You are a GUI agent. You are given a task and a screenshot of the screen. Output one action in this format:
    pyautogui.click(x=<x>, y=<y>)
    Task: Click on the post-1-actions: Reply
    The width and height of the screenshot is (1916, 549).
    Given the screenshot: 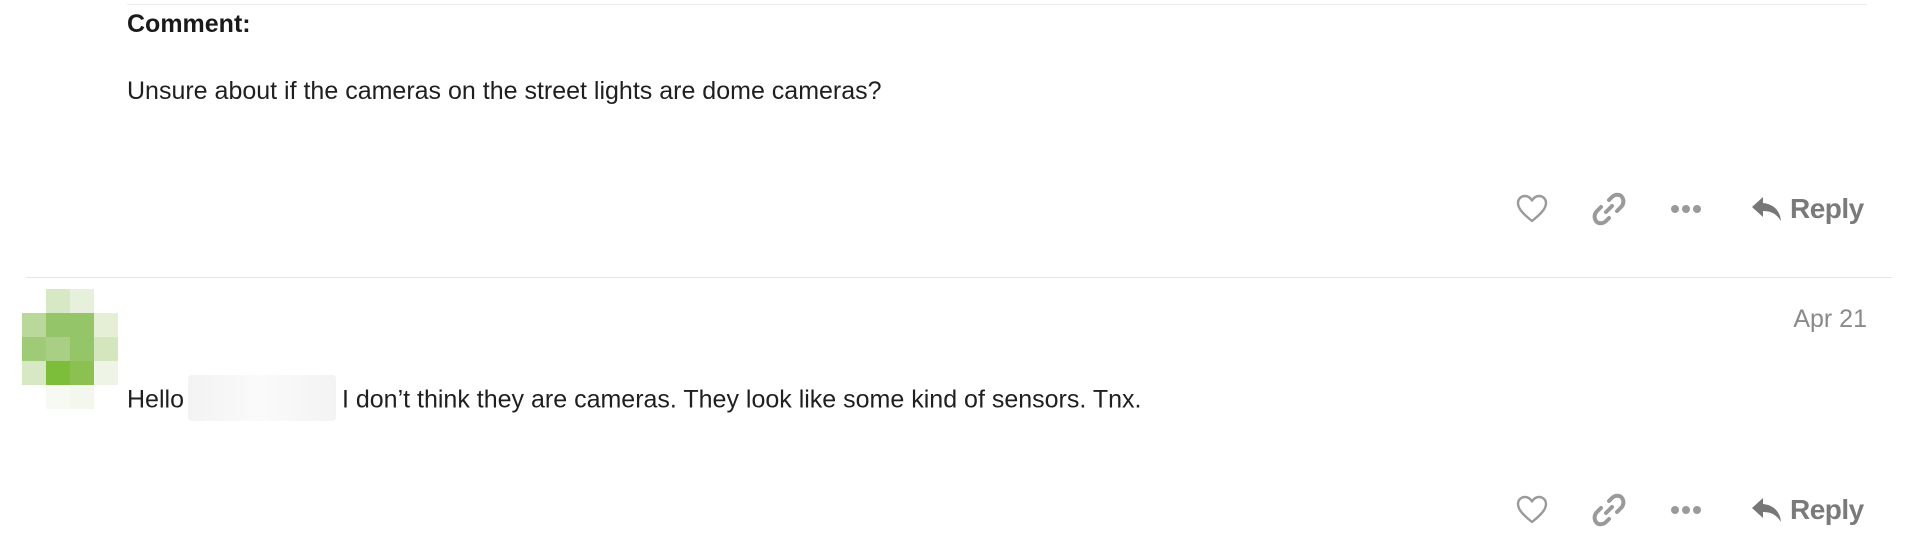 What is the action you would take?
    pyautogui.click(x=1690, y=209)
    